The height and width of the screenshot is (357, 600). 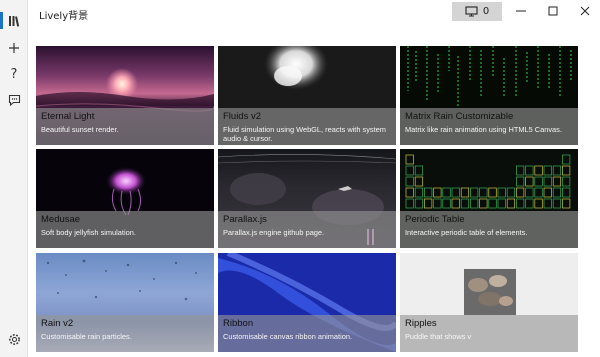 I want to click on wallpaper-card-rain-v2: Rain v2 Customisable rain particles., so click(x=125, y=302).